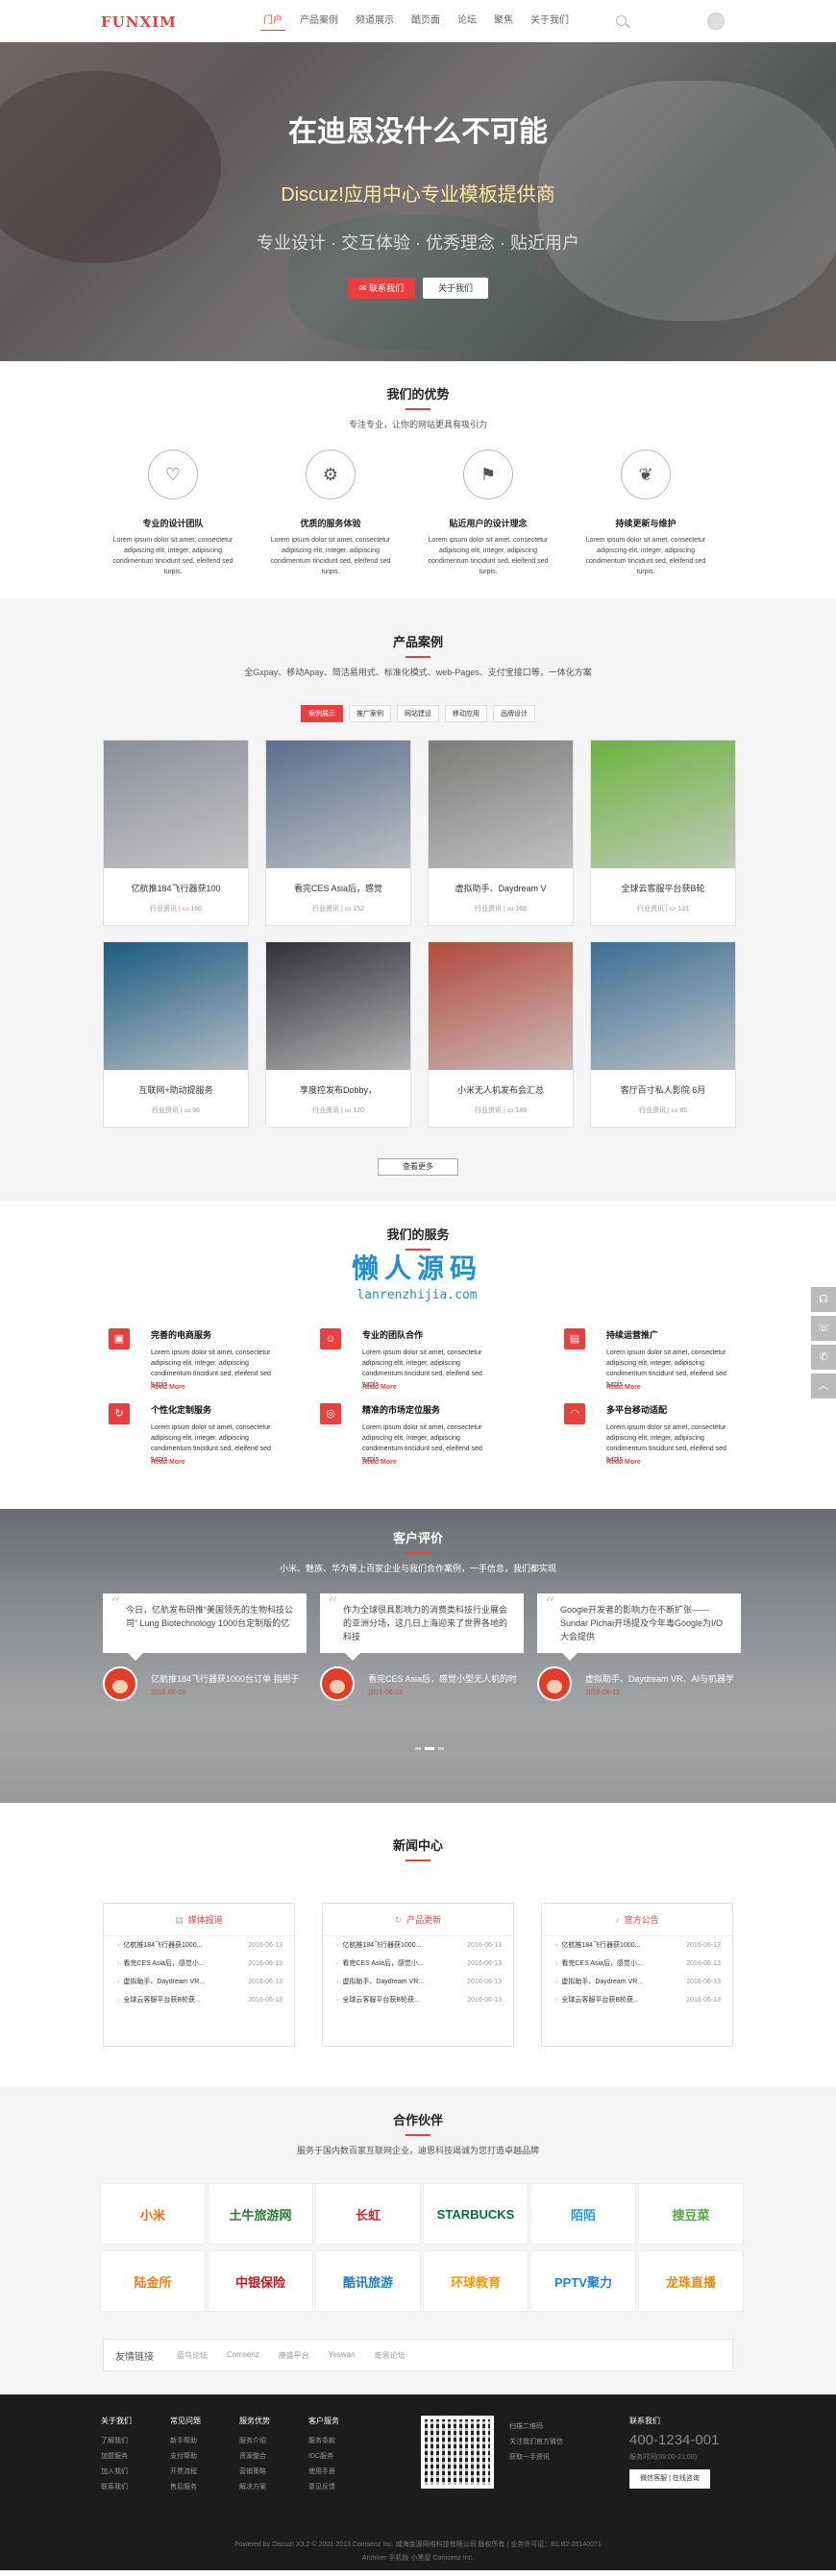 This screenshot has height=2576, width=836. I want to click on testimonial-name: 亿航推184飞行器获1000台订单 指用于, so click(225, 1678).